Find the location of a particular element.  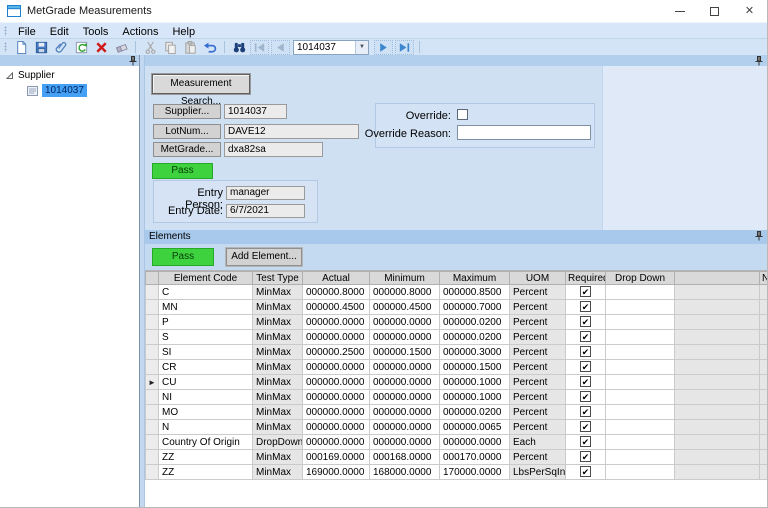

lotnum-value-field: DAVE12 is located at coordinates (291, 131).